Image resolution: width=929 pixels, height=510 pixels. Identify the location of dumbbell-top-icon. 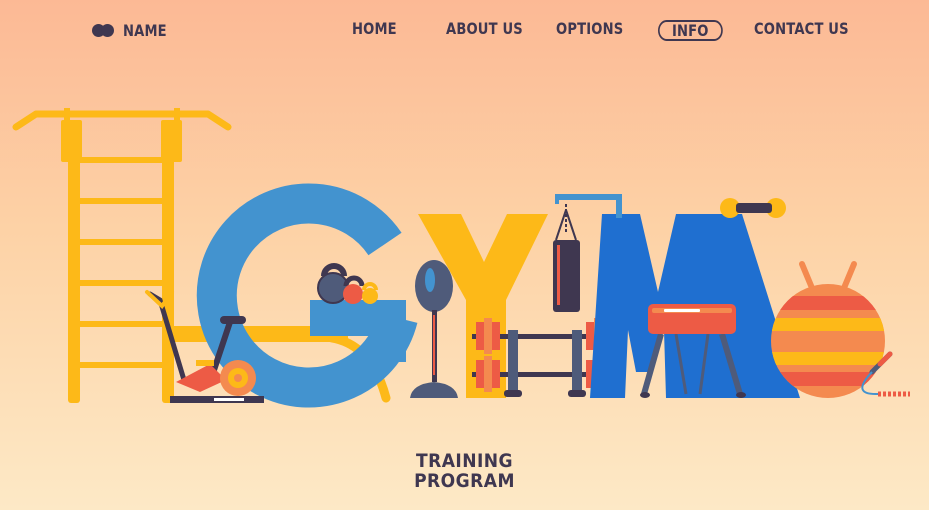
(753, 208).